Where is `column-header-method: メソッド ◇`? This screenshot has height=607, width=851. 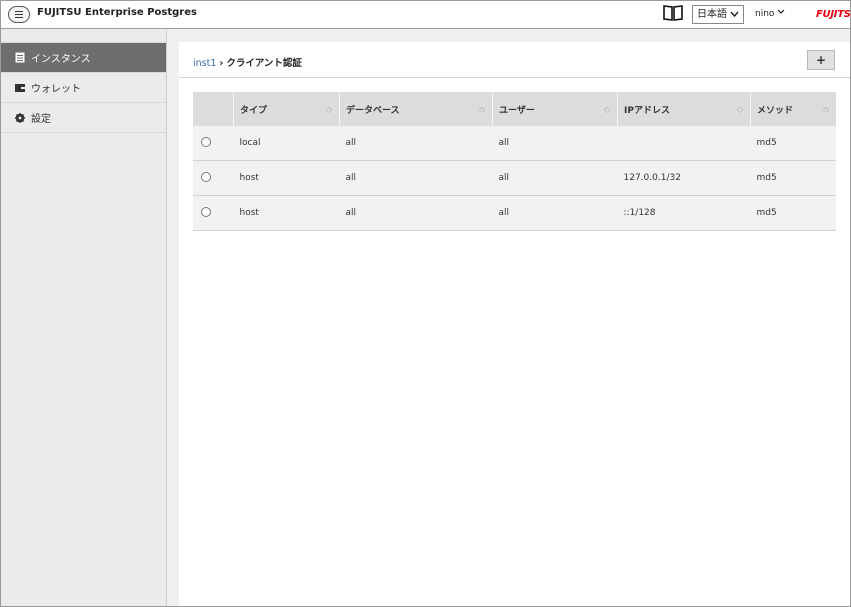 column-header-method: メソッド ◇ is located at coordinates (793, 109).